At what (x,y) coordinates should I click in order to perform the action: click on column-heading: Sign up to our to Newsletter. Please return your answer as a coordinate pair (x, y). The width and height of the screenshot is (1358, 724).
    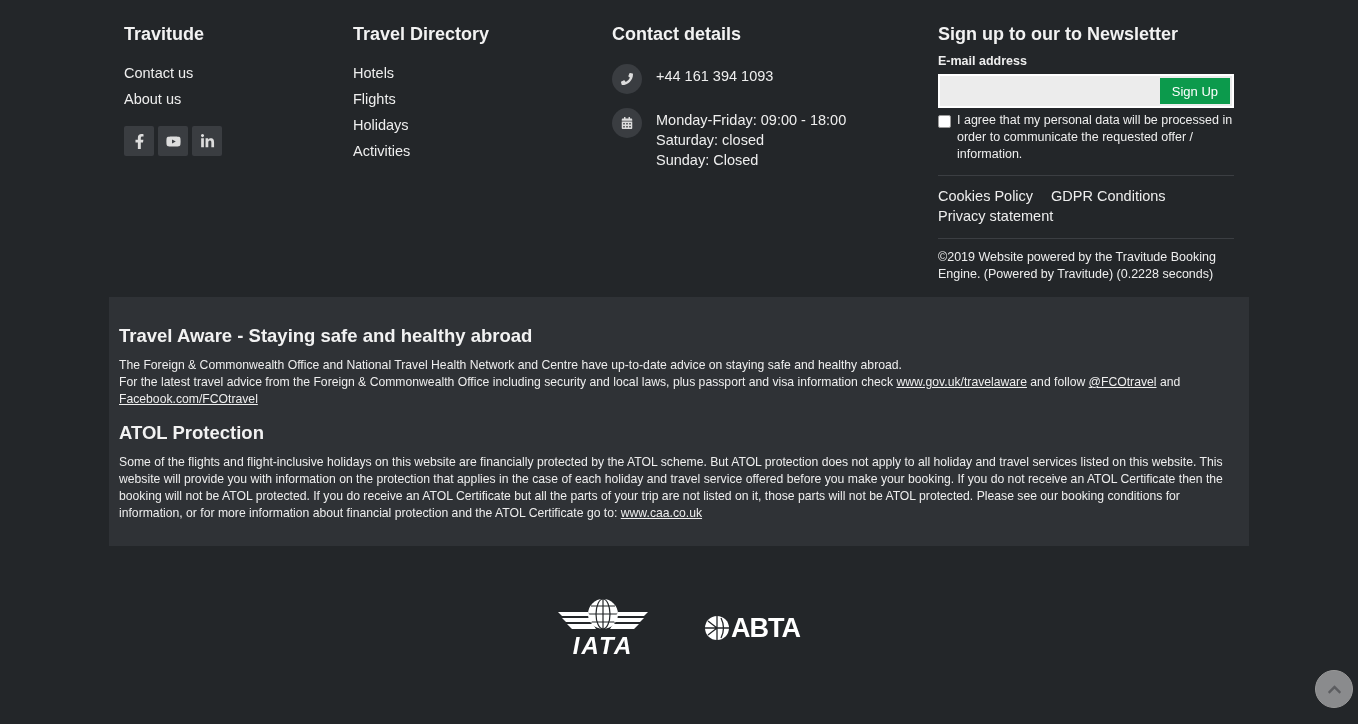
    Looking at the image, I should click on (1058, 34).